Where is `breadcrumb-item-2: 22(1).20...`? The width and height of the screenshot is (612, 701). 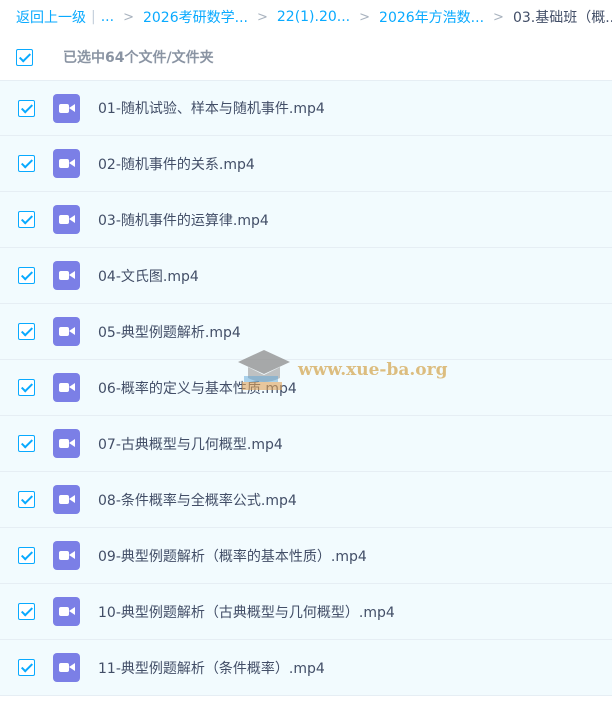 breadcrumb-item-2: 22(1).20... is located at coordinates (313, 17).